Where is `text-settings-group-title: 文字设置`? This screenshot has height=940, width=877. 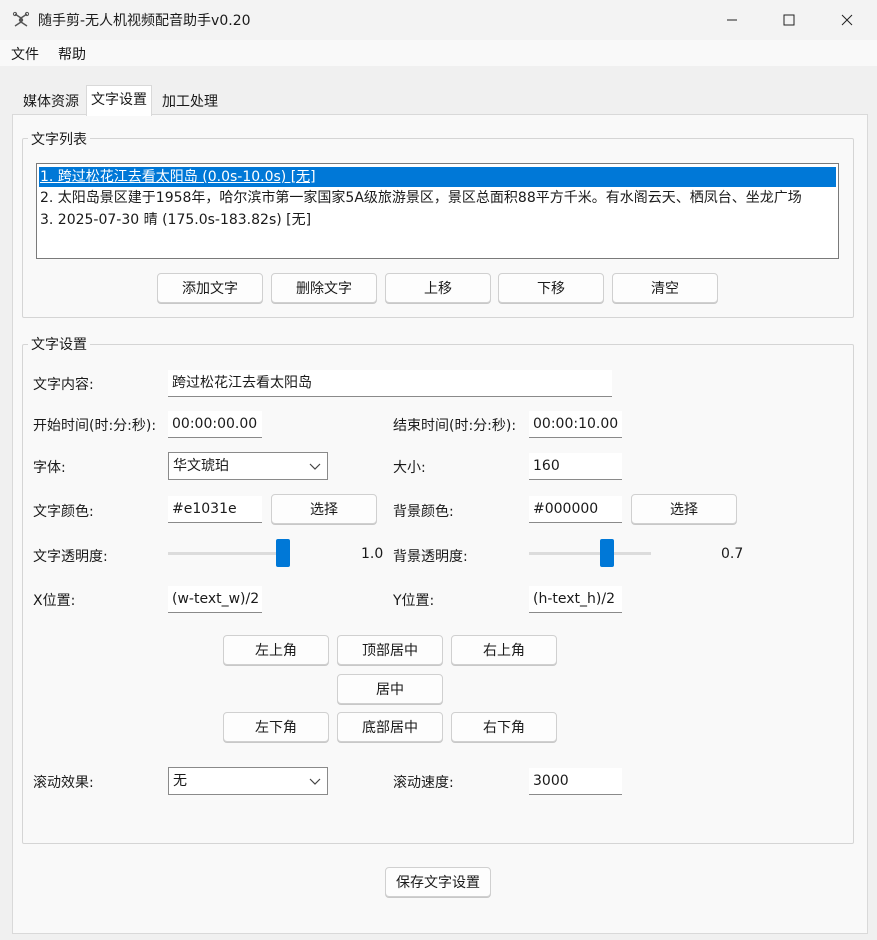
text-settings-group-title: 文字设置 is located at coordinates (59, 344).